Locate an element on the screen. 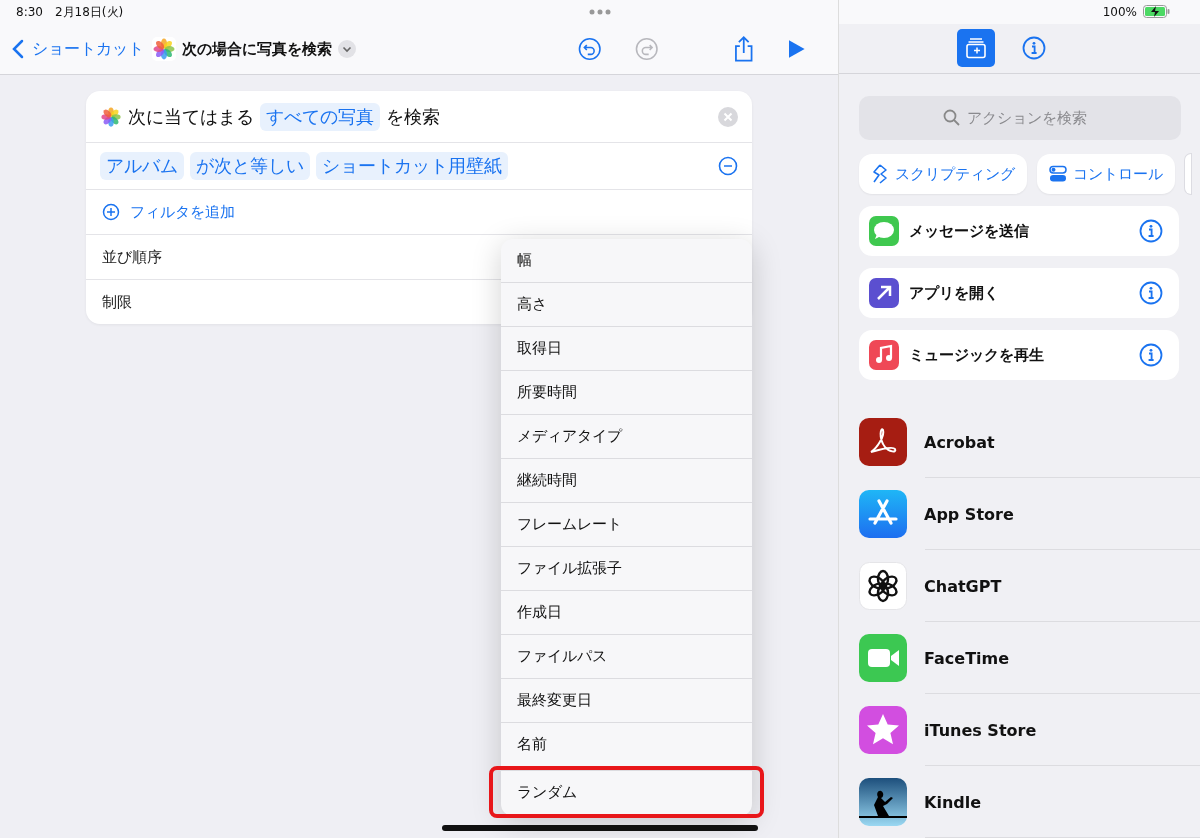  filter-token: ショートカット用壁紙 is located at coordinates (412, 166).